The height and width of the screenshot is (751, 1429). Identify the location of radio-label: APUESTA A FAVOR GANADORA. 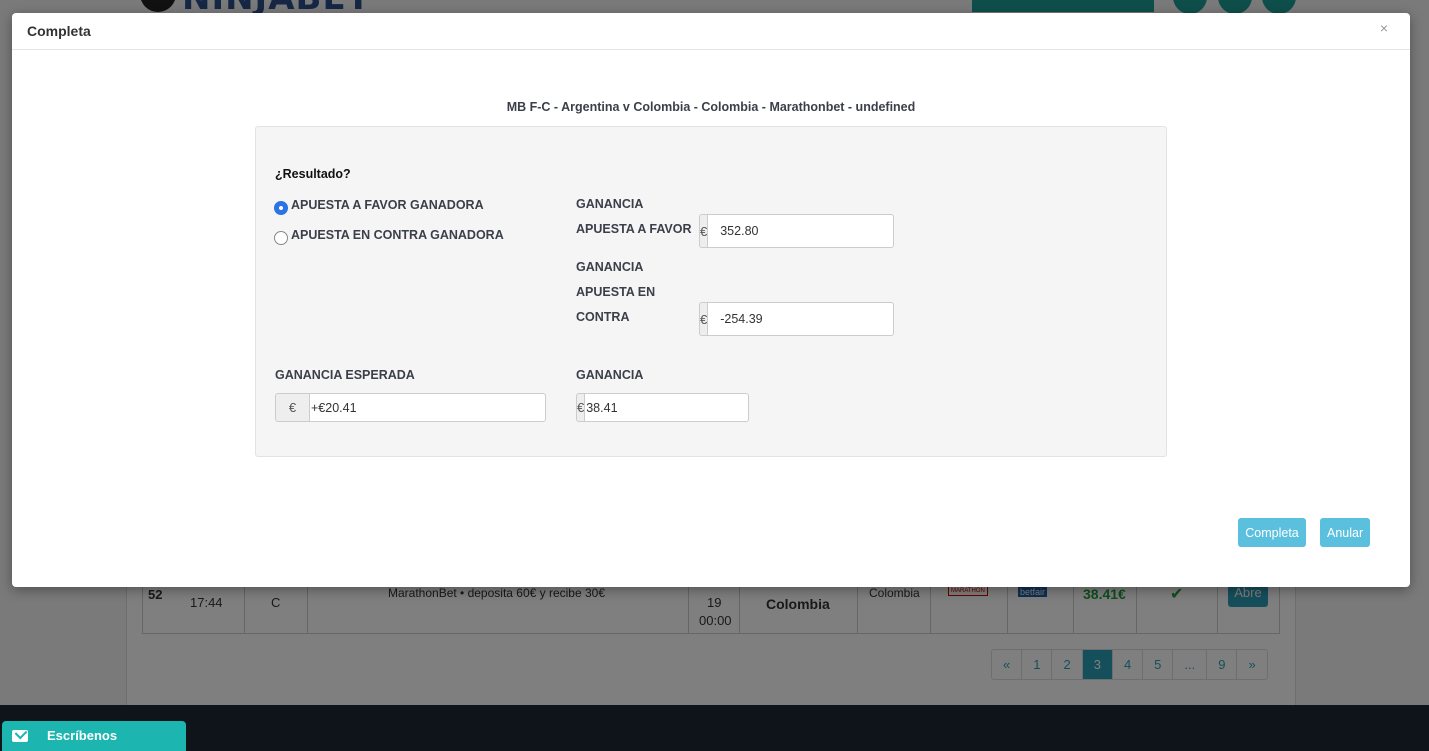
(387, 205).